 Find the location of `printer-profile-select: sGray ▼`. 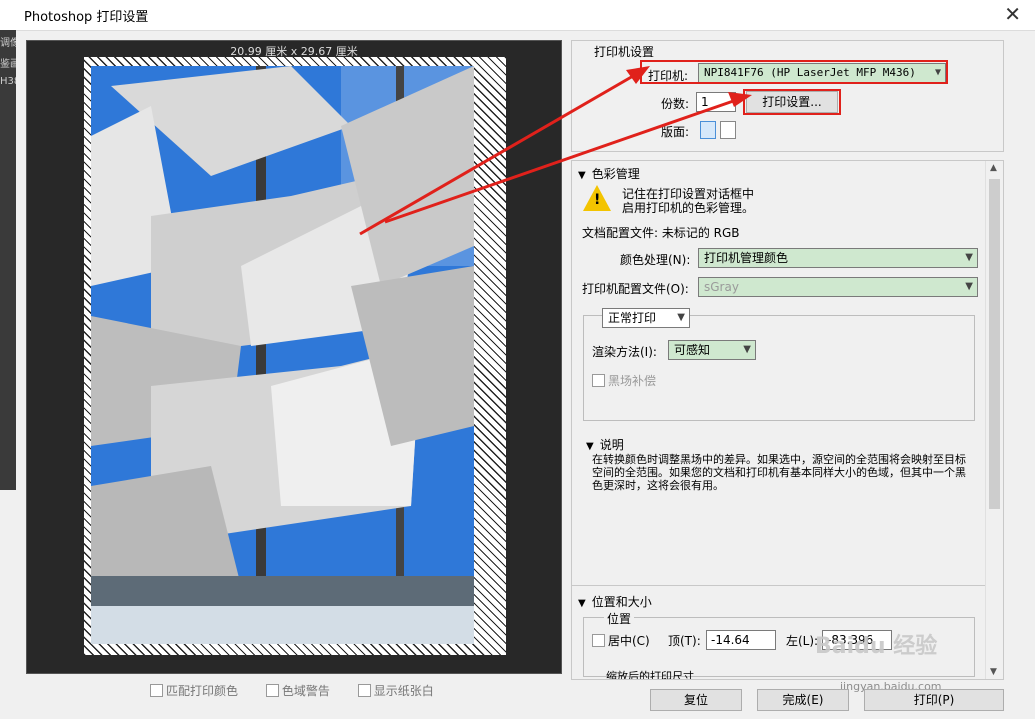

printer-profile-select: sGray ▼ is located at coordinates (838, 287).